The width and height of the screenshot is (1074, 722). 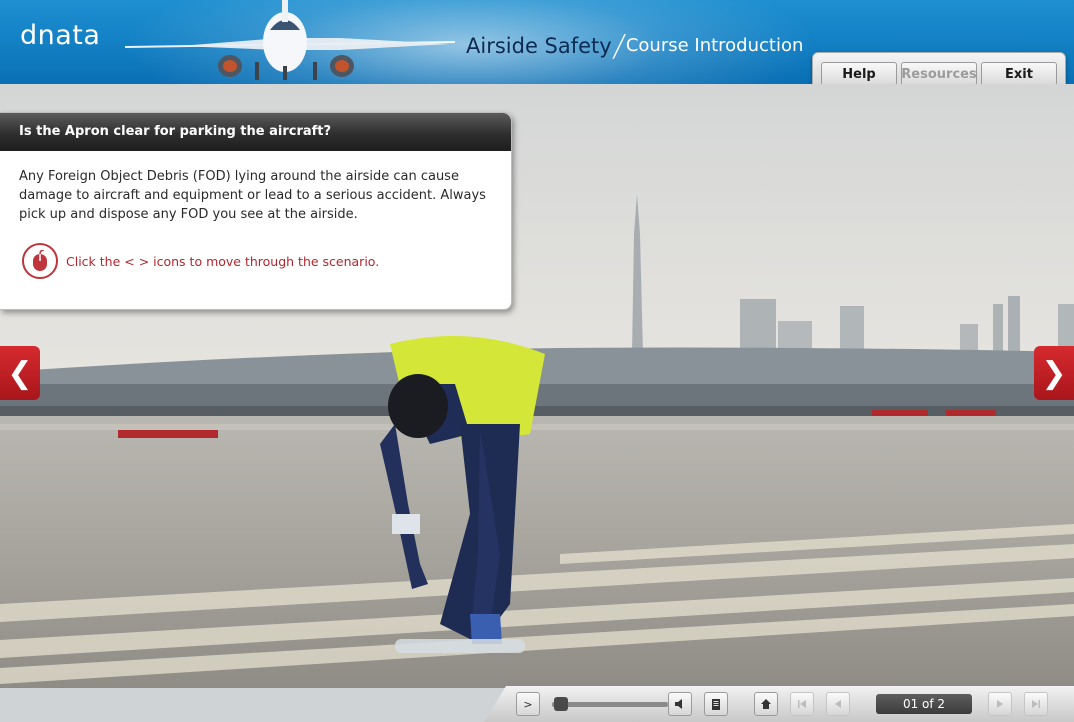 What do you see at coordinates (60, 35) in the screenshot?
I see `dnata-logo: dnata` at bounding box center [60, 35].